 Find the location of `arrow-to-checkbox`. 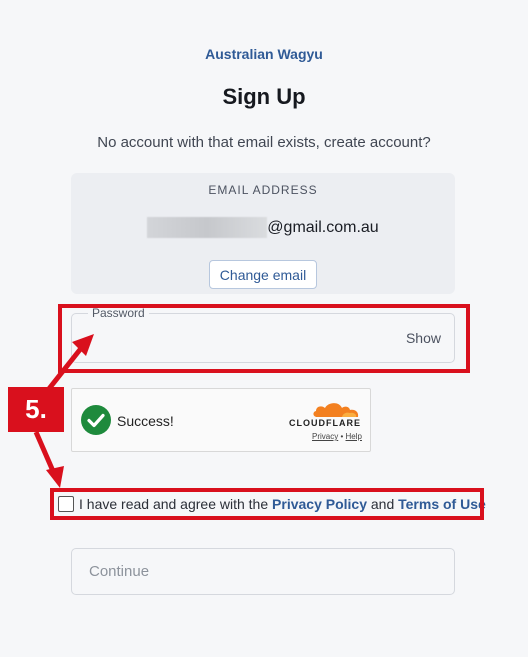

arrow-to-checkbox is located at coordinates (46, 455).